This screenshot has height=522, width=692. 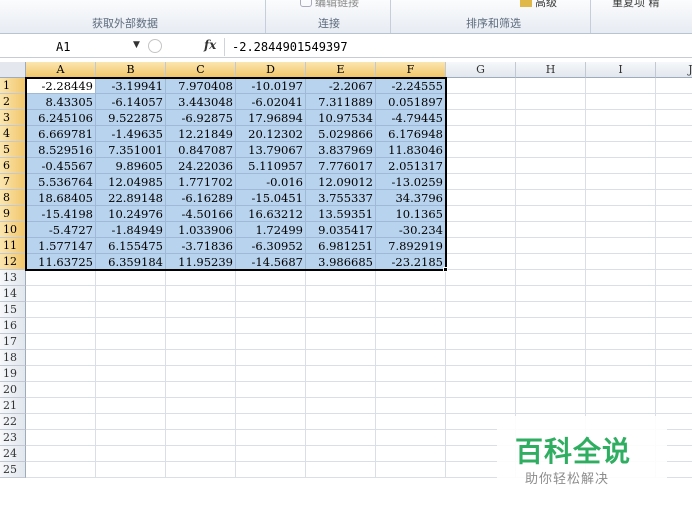 What do you see at coordinates (13, 278) in the screenshot?
I see `row-header-13: 13` at bounding box center [13, 278].